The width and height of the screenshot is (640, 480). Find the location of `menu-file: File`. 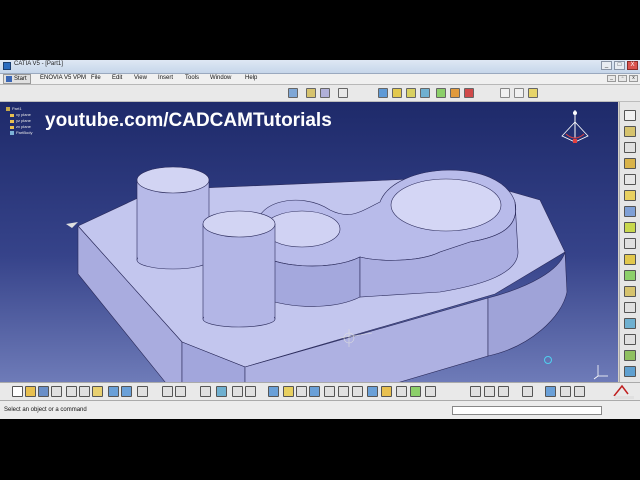

menu-file: File is located at coordinates (96, 78).